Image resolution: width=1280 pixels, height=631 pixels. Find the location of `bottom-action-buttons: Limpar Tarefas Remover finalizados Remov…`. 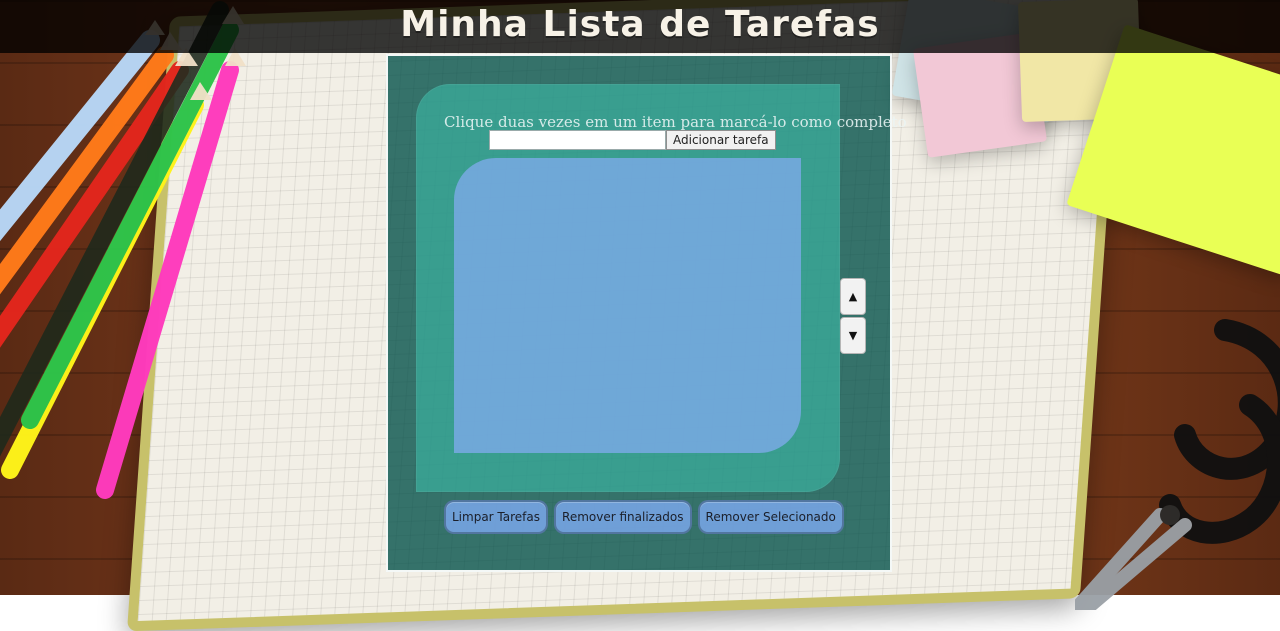

bottom-action-buttons: Limpar Tarefas Remover finalizados Remov… is located at coordinates (644, 517).